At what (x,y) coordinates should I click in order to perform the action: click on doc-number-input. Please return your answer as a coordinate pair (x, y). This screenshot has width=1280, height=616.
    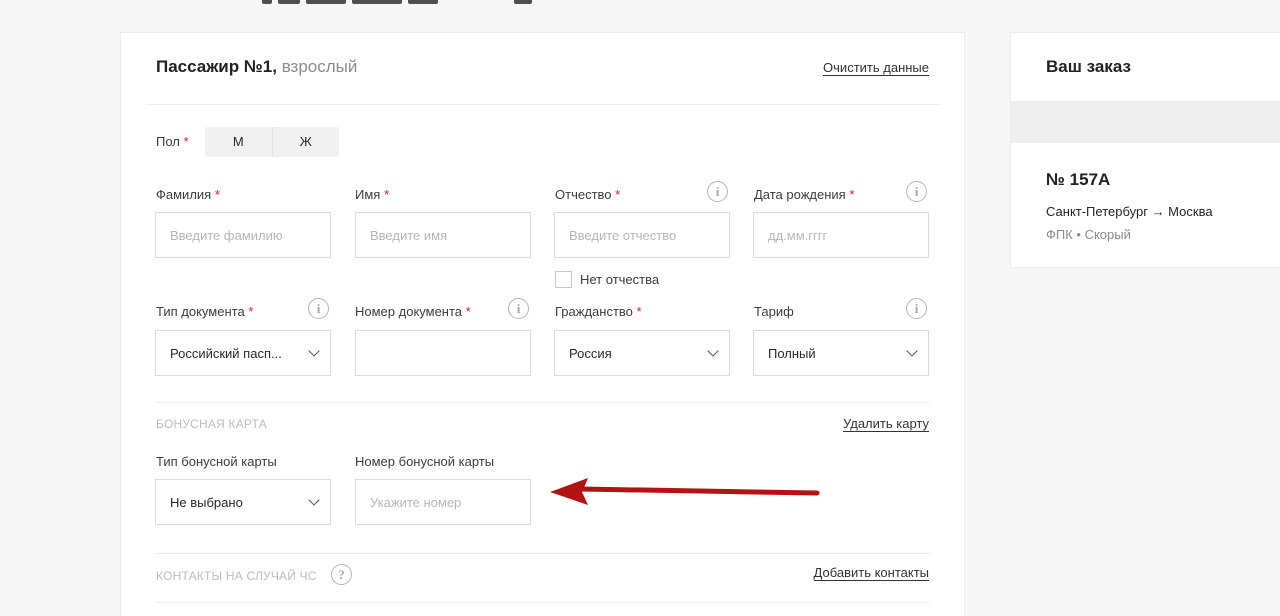
    Looking at the image, I should click on (443, 353).